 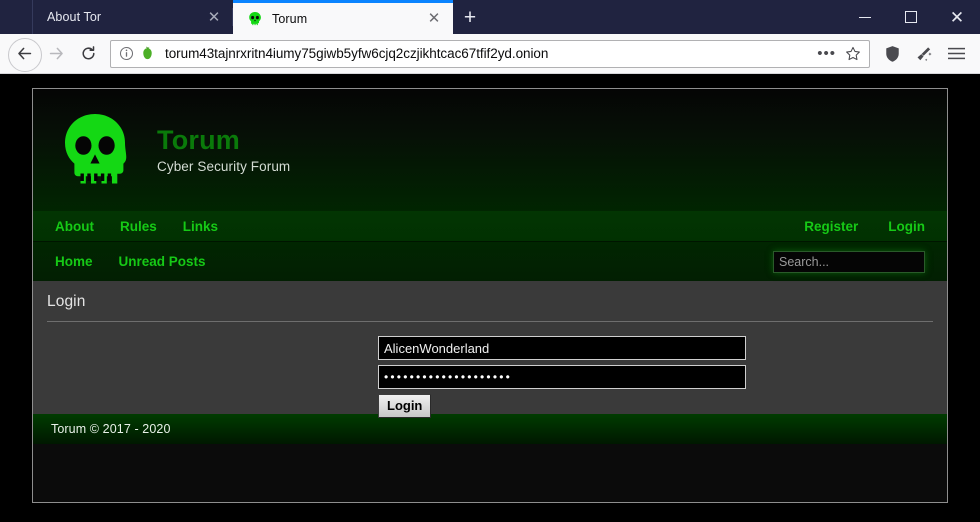 I want to click on tab-torum: Torum ✕, so click(x=343, y=17).